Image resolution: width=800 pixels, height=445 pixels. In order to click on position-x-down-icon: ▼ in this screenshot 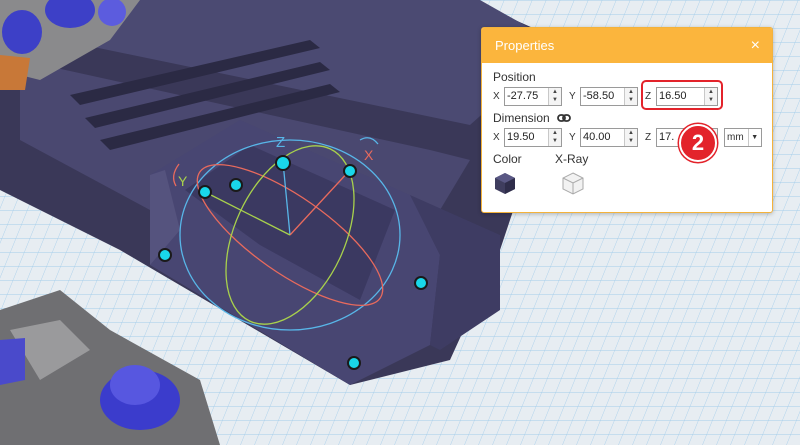, I will do `click(555, 100)`.